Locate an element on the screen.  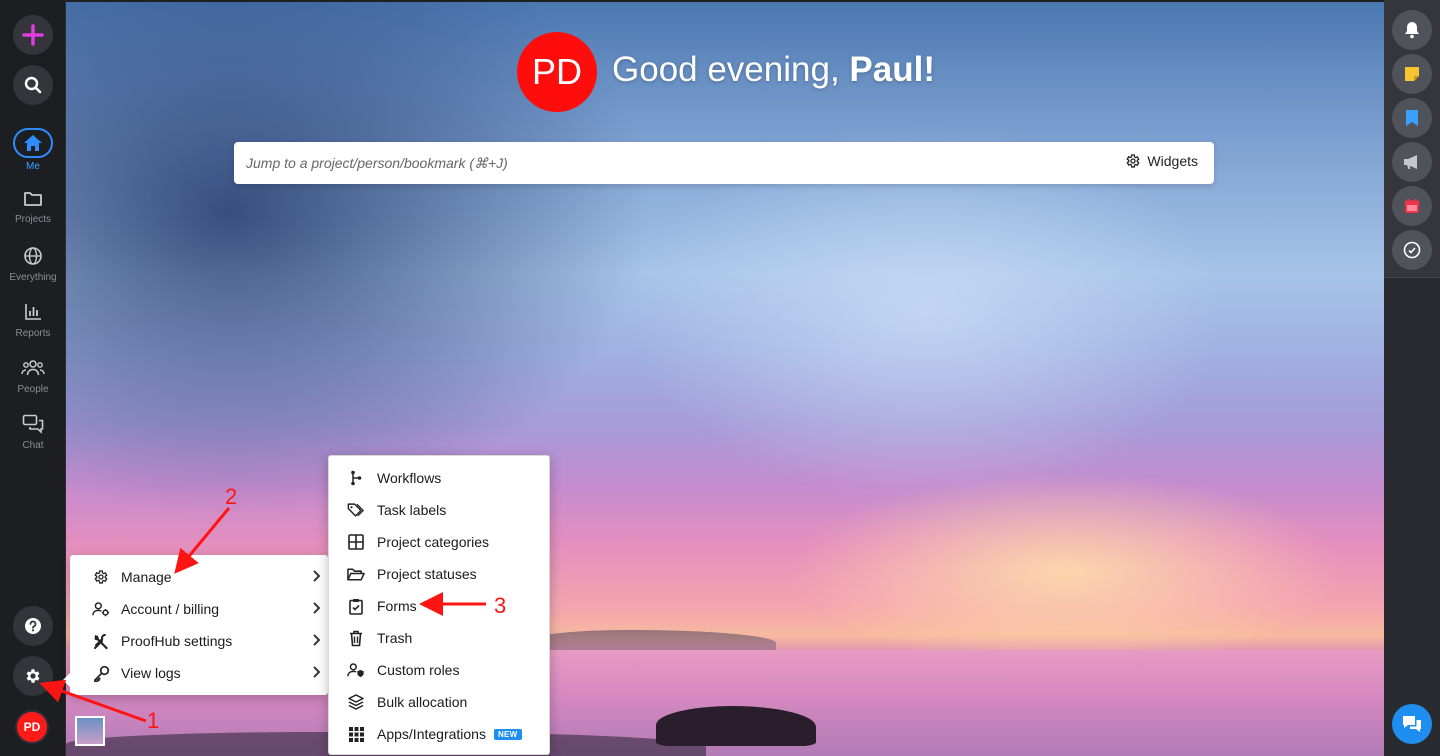
create-button is located at coordinates (33, 35).